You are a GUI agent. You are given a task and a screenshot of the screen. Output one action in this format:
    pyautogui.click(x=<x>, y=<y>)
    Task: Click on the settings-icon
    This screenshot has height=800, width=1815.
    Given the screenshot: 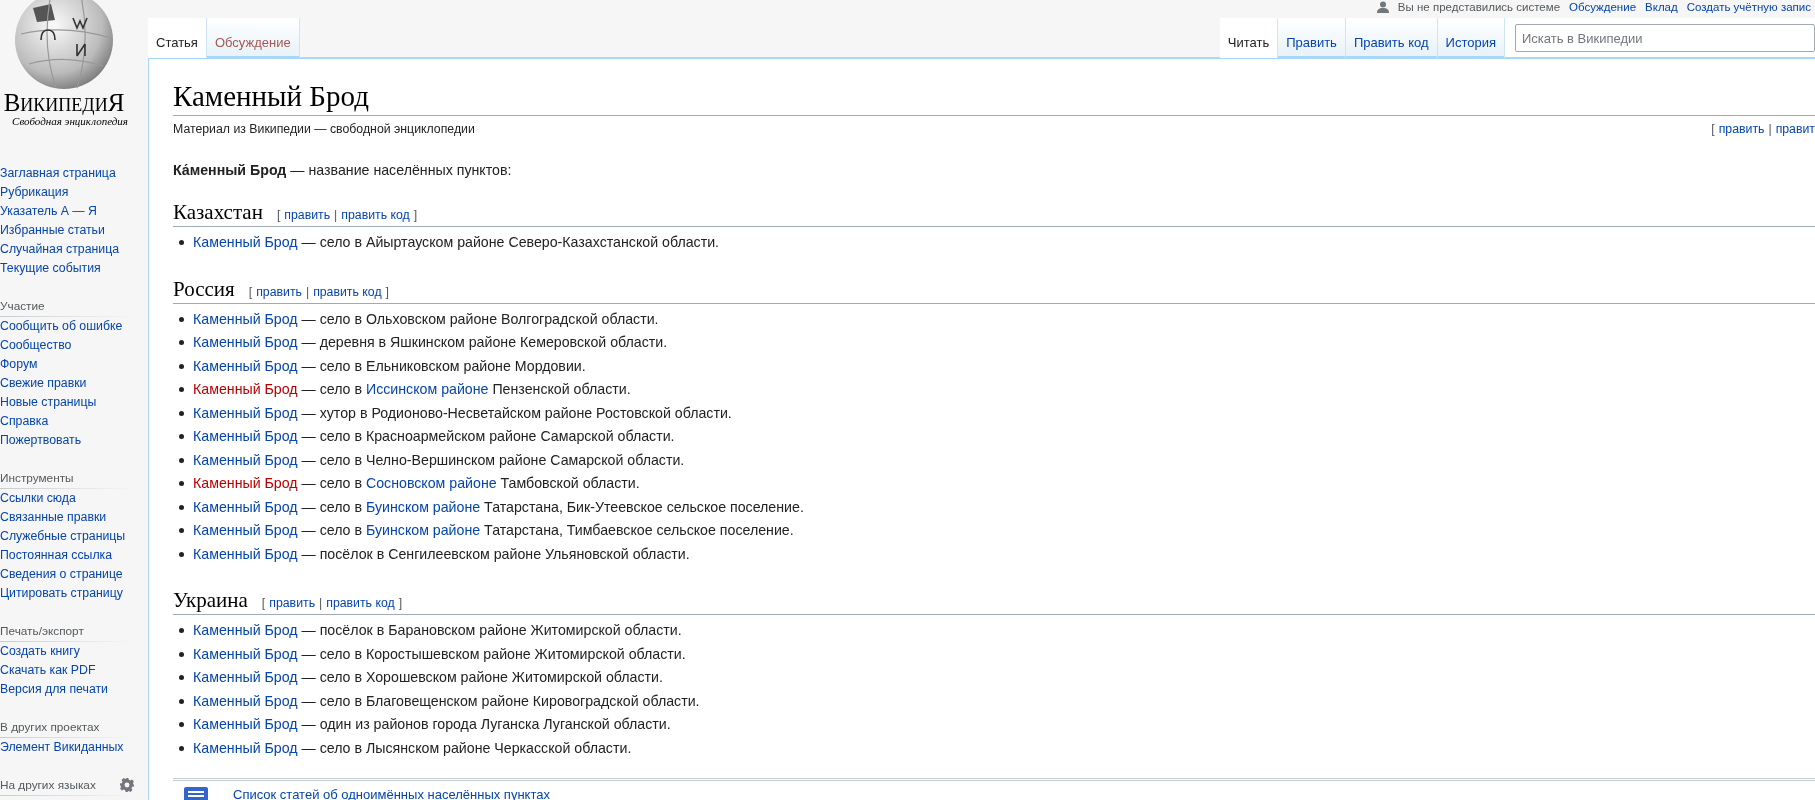 What is the action you would take?
    pyautogui.click(x=127, y=785)
    